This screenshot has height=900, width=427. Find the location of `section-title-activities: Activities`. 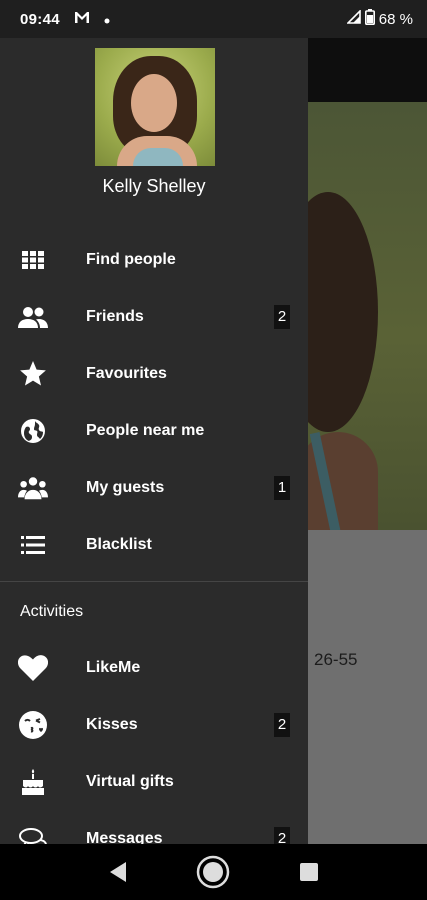

section-title-activities: Activities is located at coordinates (52, 611).